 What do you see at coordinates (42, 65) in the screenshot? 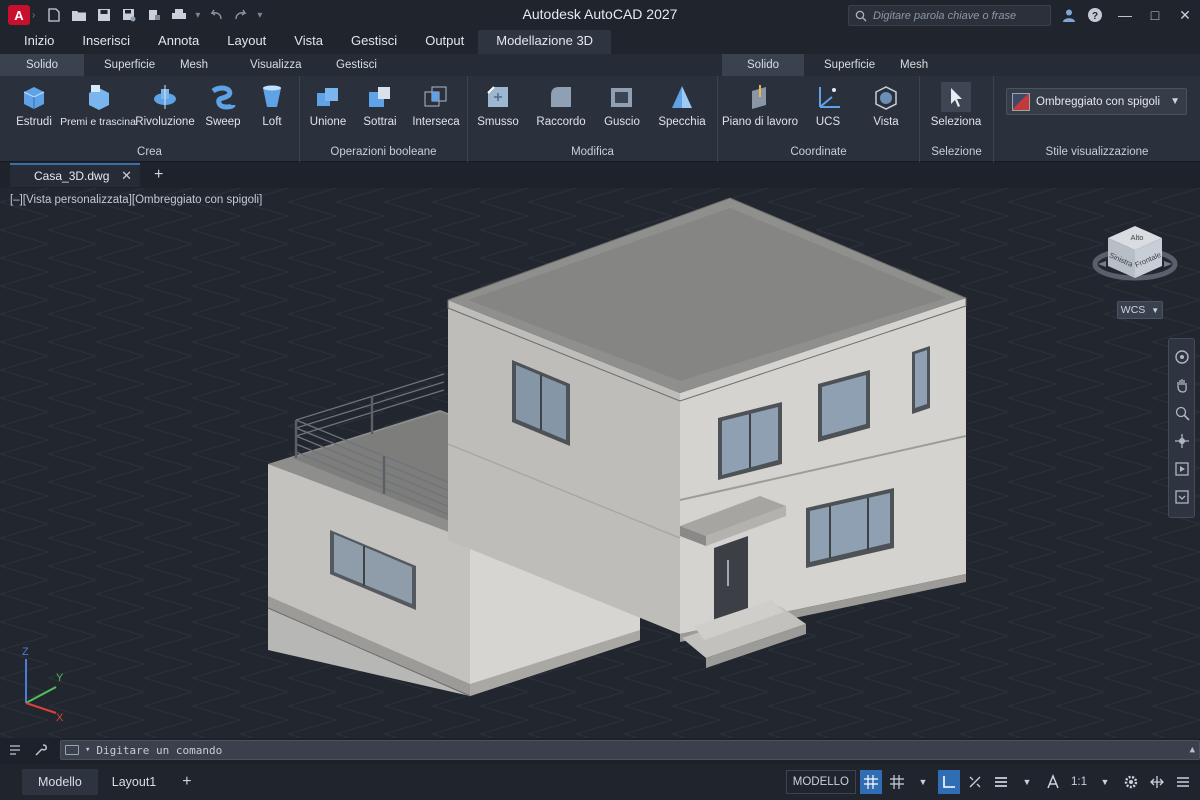
I see `subtab-solido: Solido` at bounding box center [42, 65].